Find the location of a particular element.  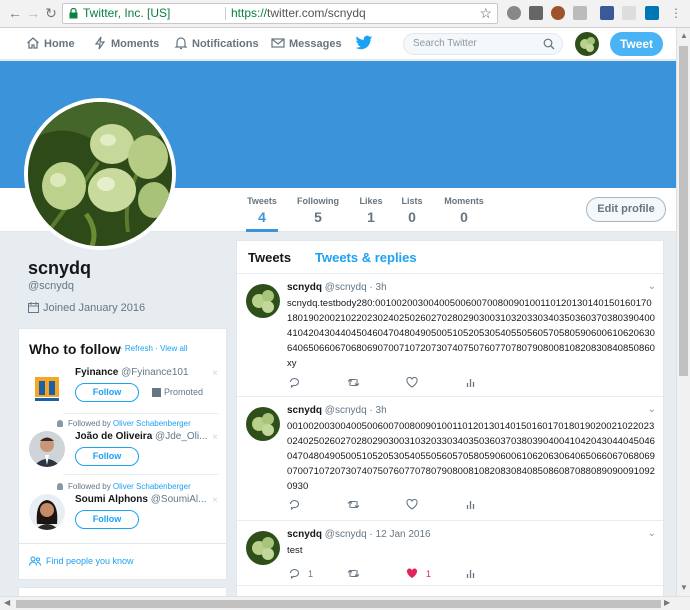

profile-avatar is located at coordinates (100, 174).